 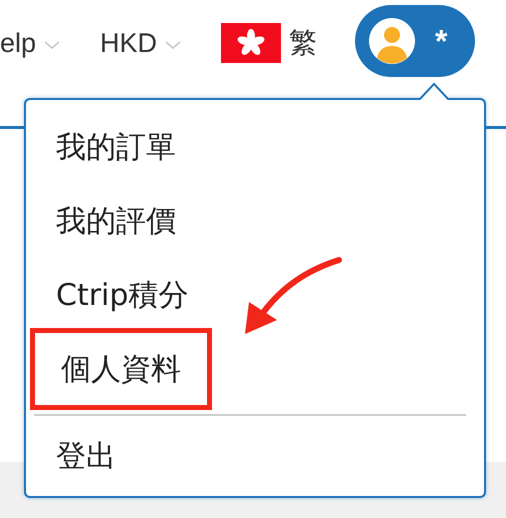 What do you see at coordinates (260, 456) in the screenshot?
I see `logout-item: 登出` at bounding box center [260, 456].